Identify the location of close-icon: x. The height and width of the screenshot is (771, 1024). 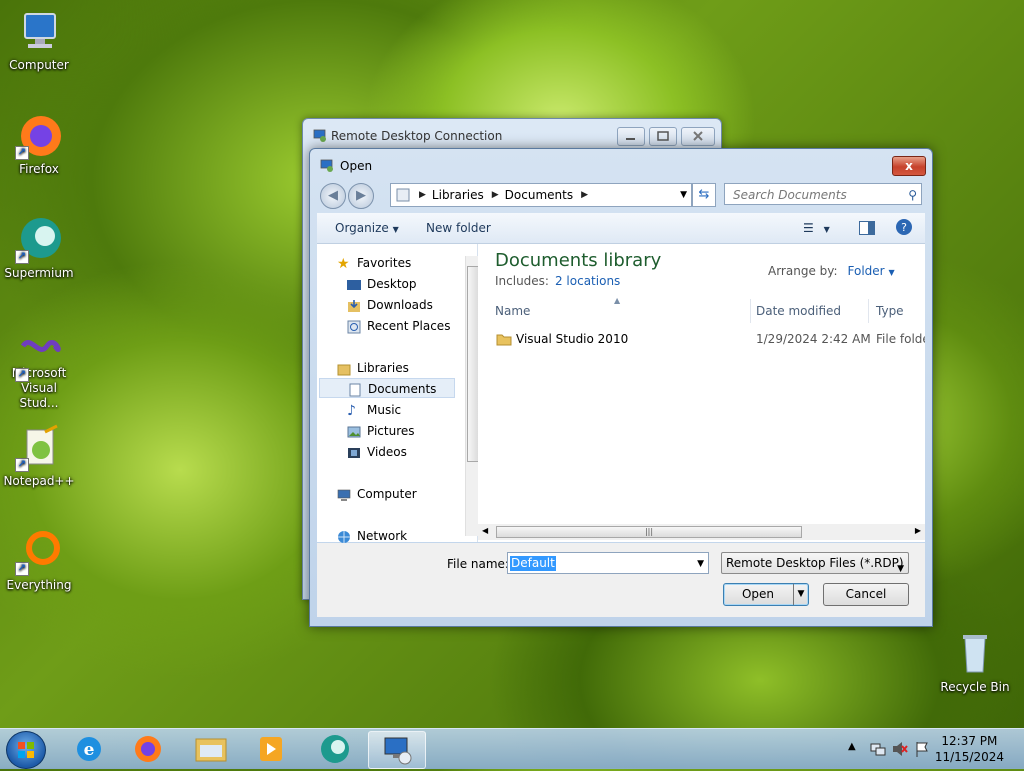
(909, 166).